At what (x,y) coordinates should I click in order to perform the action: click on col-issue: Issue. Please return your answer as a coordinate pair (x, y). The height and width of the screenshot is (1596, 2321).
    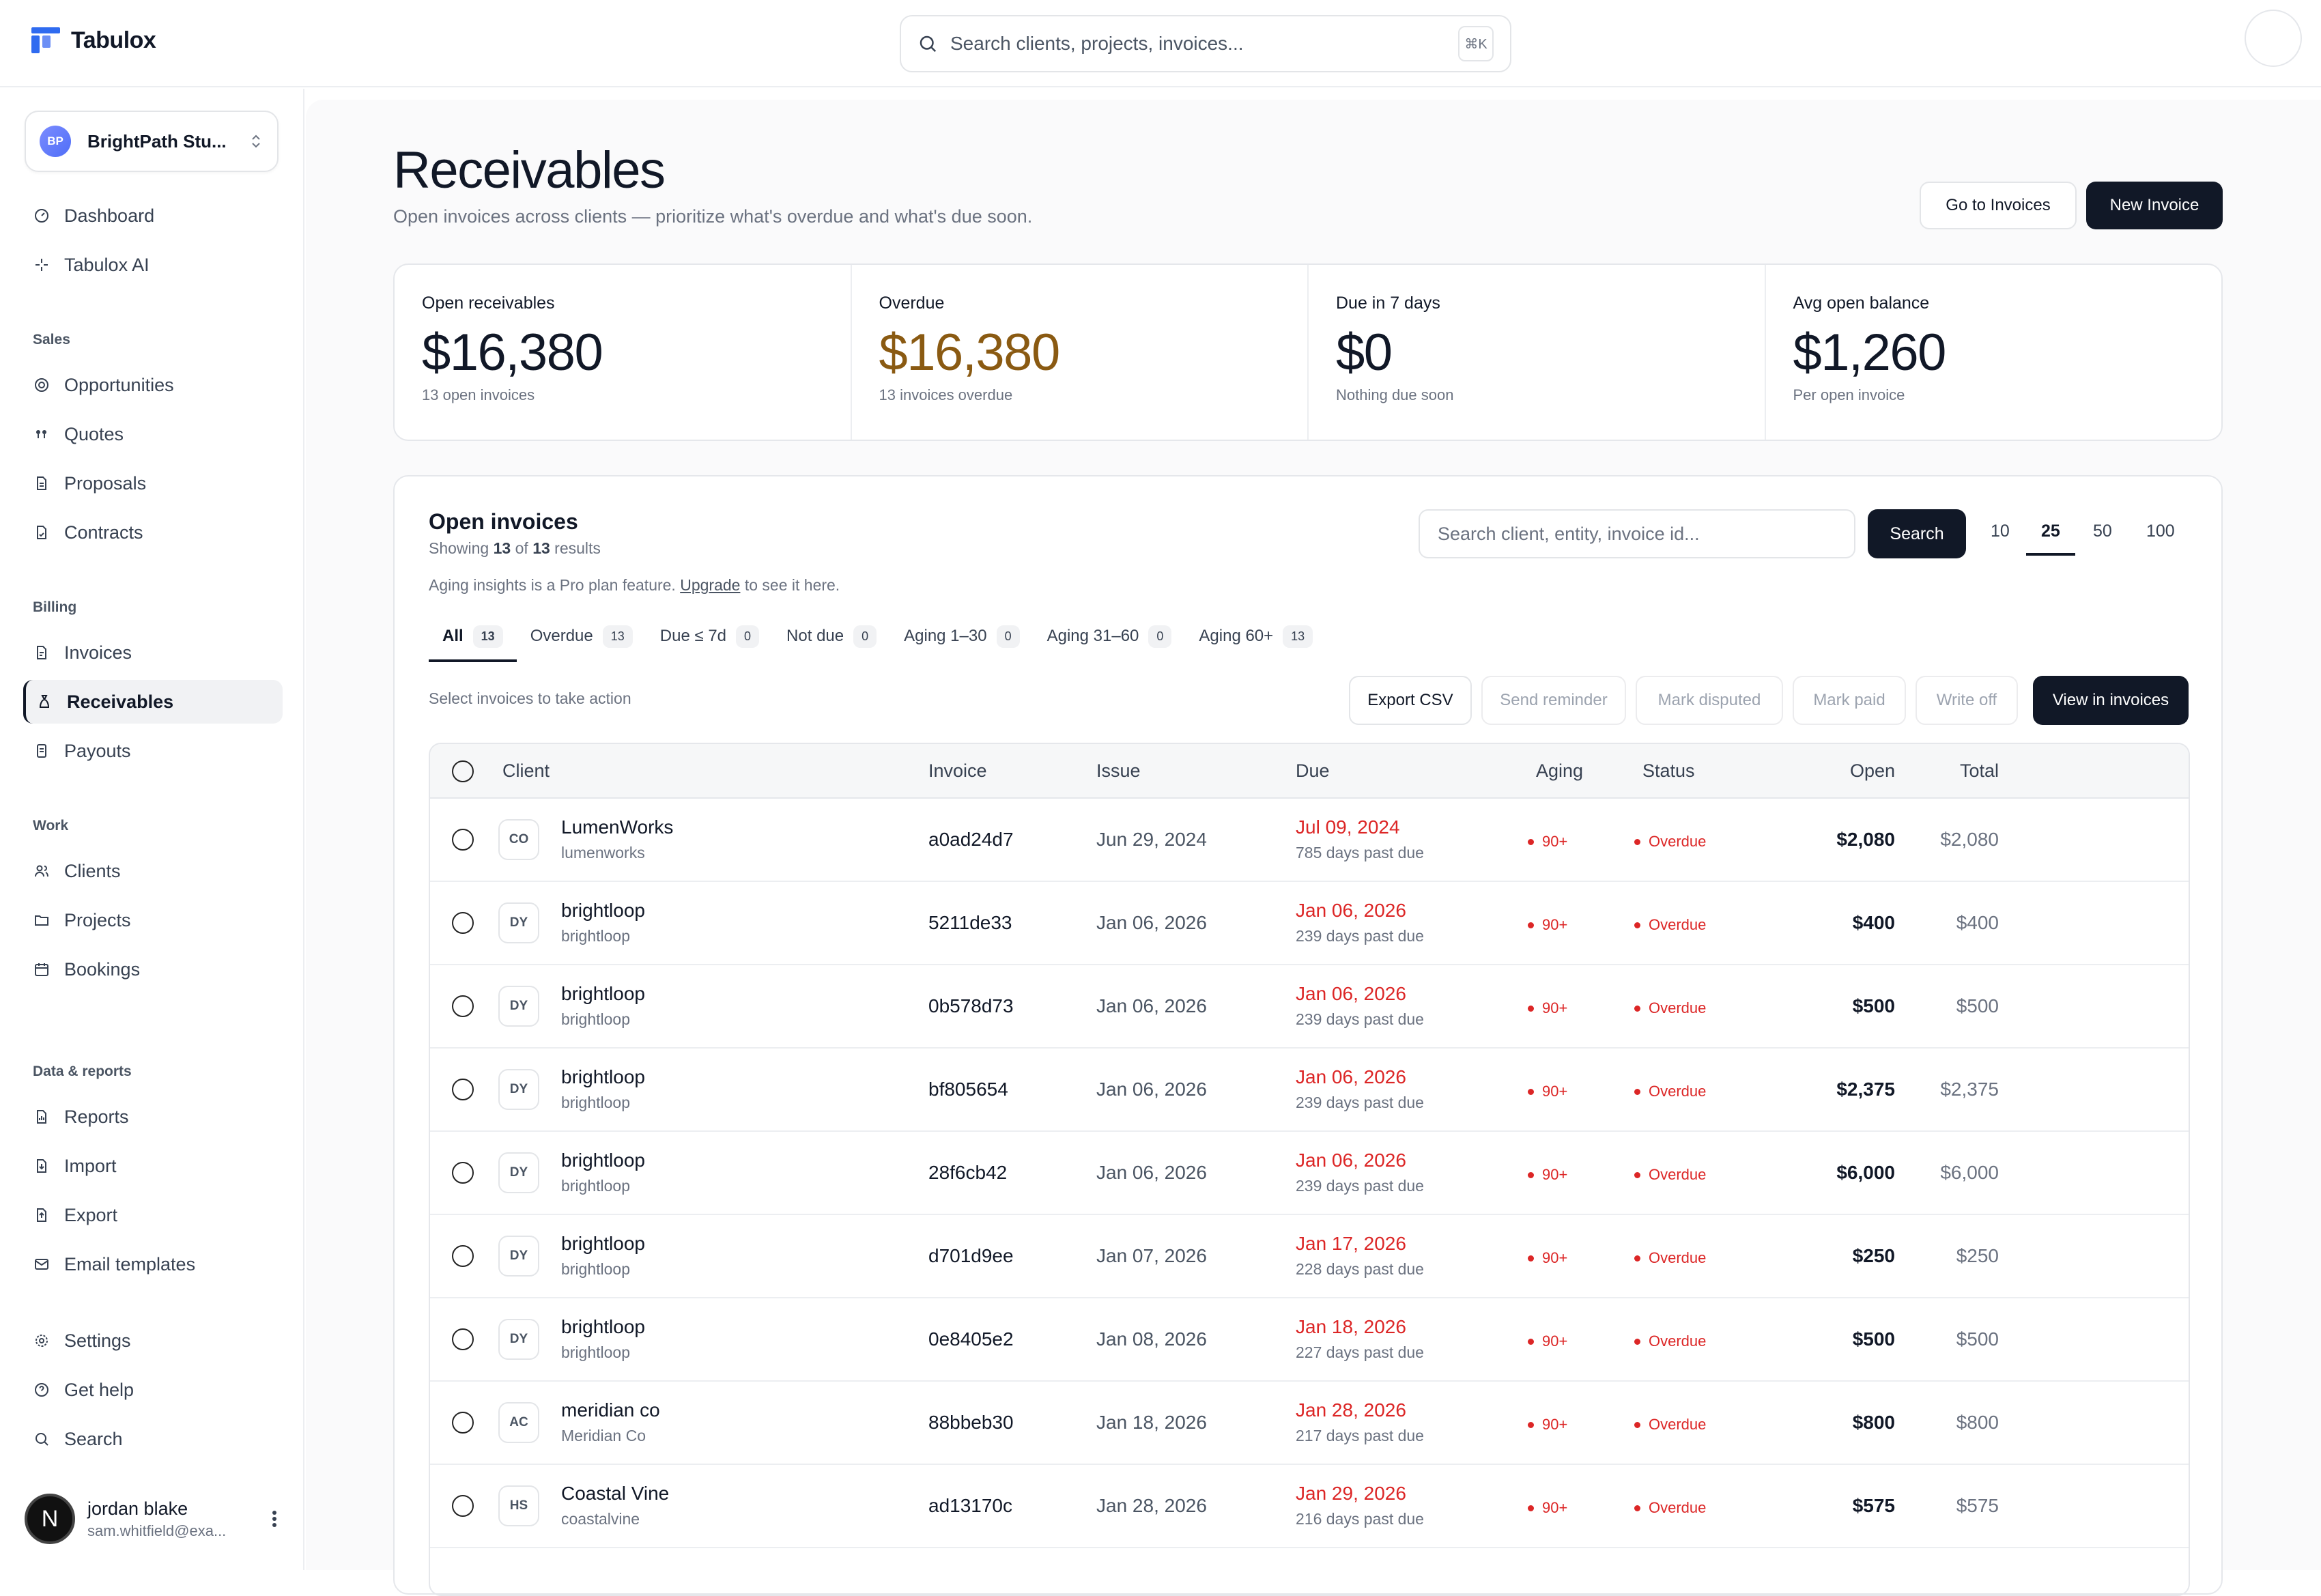
    Looking at the image, I should click on (1118, 771).